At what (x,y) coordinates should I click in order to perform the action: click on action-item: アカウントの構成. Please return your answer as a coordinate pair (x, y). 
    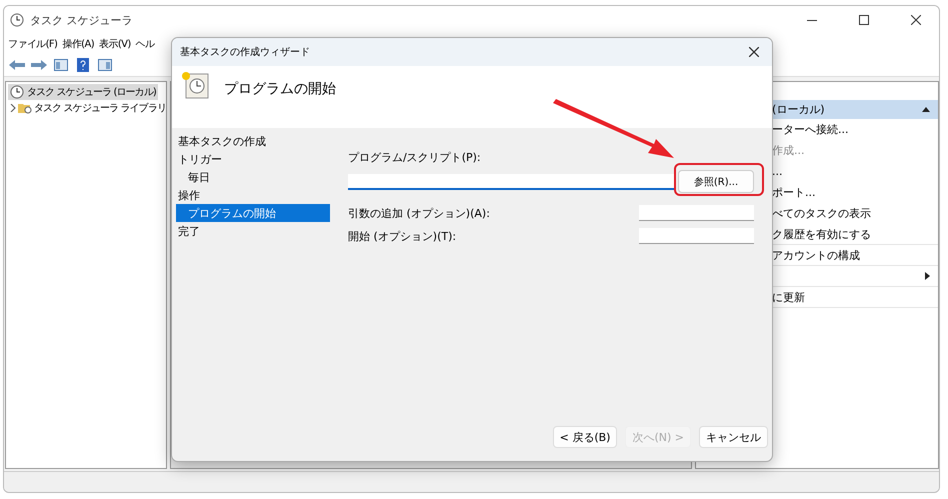
    Looking at the image, I should click on (816, 255).